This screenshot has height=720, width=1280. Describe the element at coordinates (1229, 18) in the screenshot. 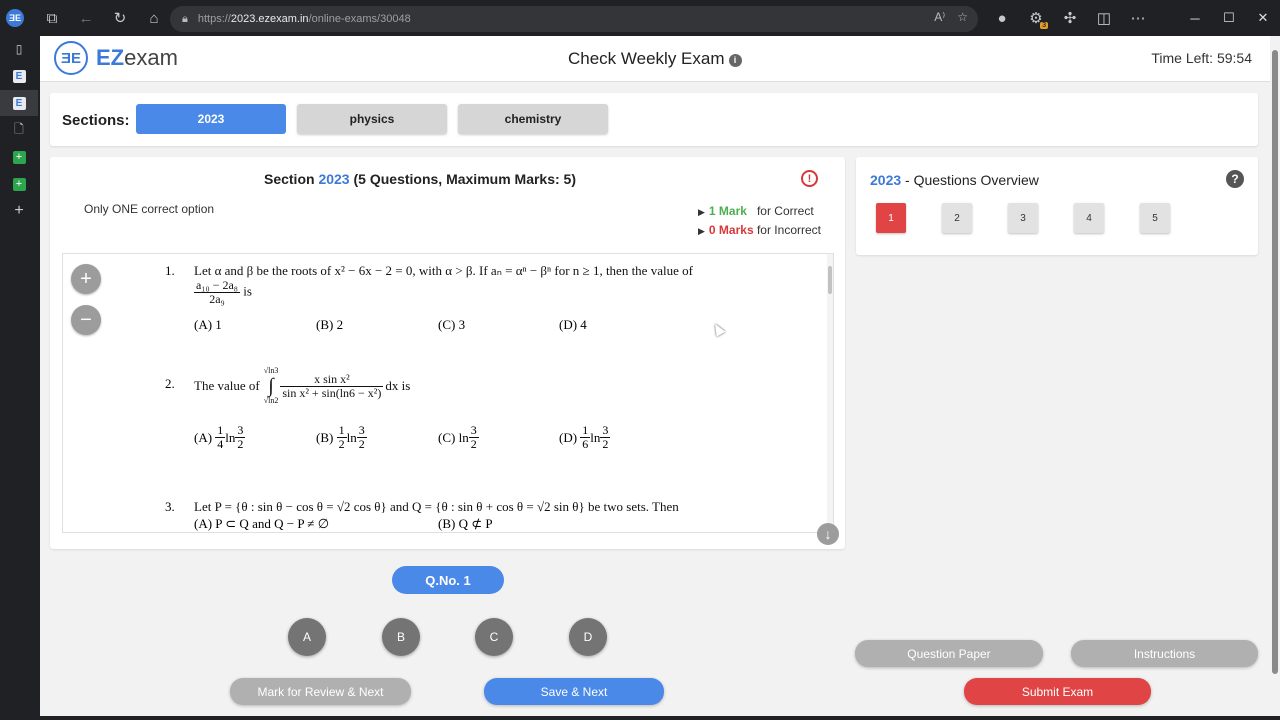

I see `maximize-icon: ☐` at that location.